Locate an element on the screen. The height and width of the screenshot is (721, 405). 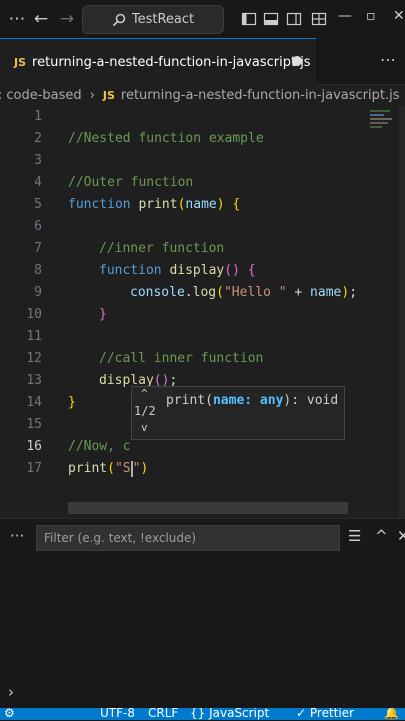
chevron-down-icon: v is located at coordinates (144, 427).